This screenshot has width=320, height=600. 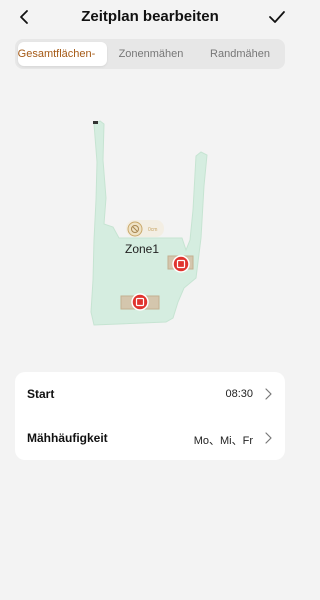 What do you see at coordinates (150, 394) in the screenshot?
I see `start-time-row: Start 08:30` at bounding box center [150, 394].